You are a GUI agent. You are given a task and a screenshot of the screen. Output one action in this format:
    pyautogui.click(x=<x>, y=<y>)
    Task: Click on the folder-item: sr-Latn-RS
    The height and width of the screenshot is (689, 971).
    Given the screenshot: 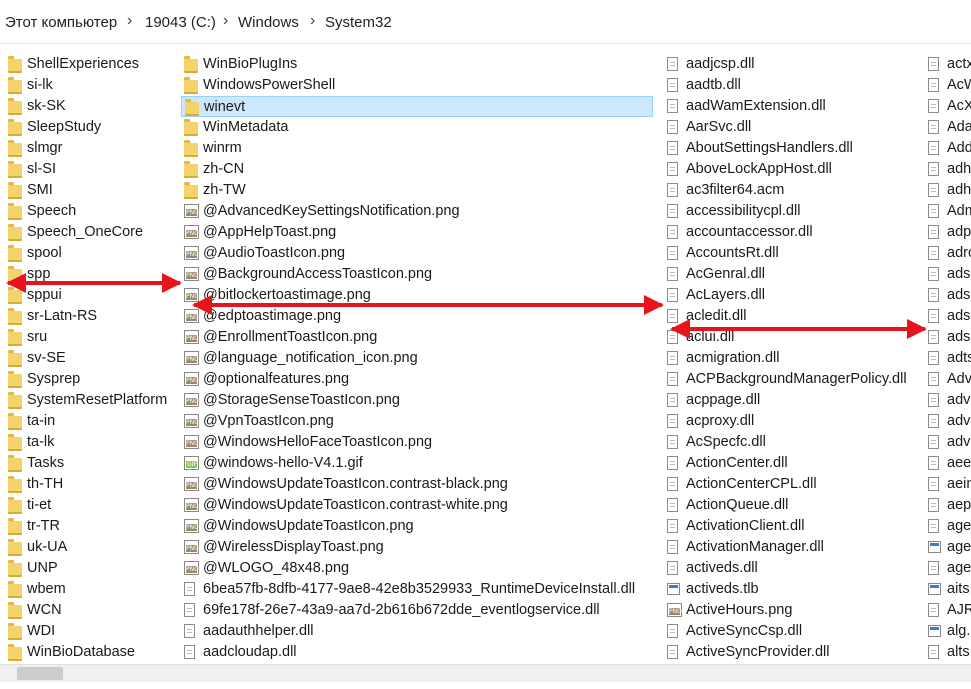 What is the action you would take?
    pyautogui.click(x=93, y=316)
    